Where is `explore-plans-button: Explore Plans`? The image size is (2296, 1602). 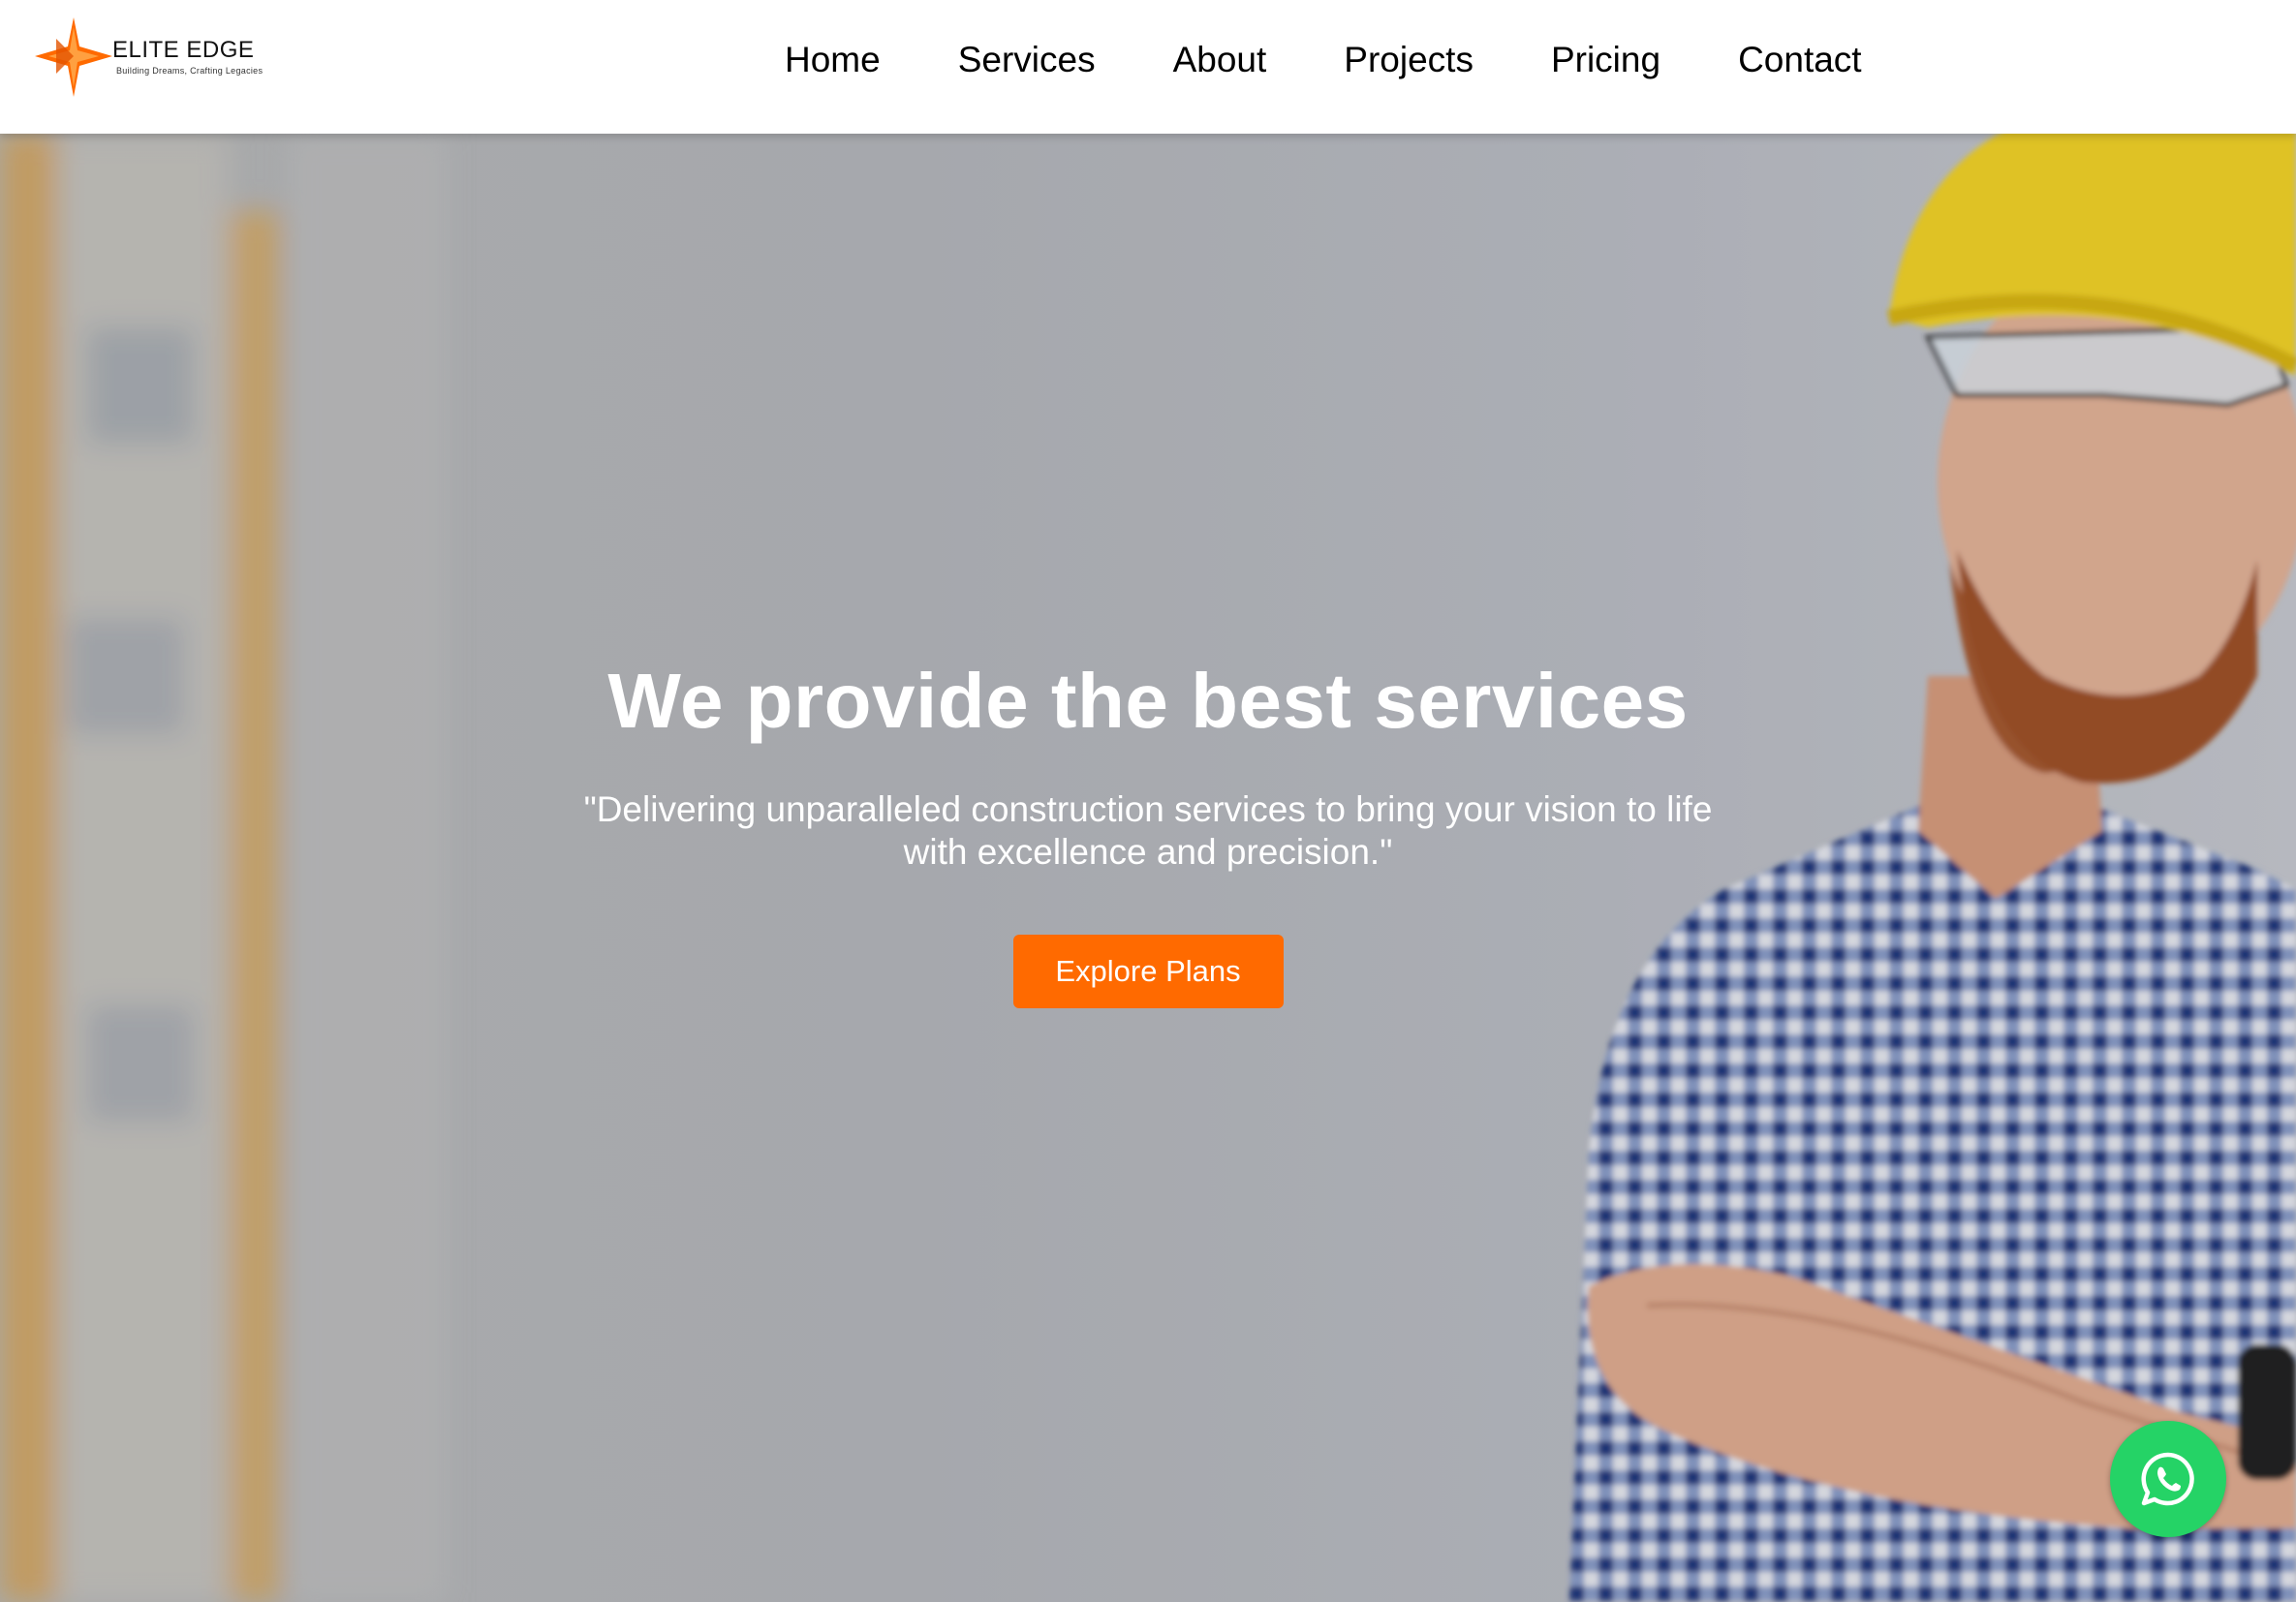 explore-plans-button: Explore Plans is located at coordinates (1148, 971).